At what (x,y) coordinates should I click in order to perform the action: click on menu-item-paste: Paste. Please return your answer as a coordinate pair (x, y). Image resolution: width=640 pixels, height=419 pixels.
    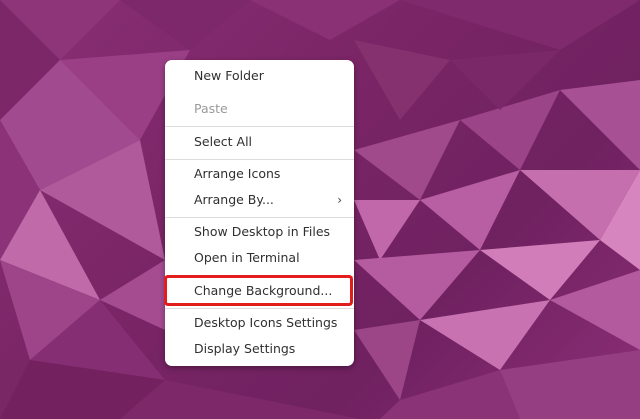
    Looking at the image, I should click on (211, 108).